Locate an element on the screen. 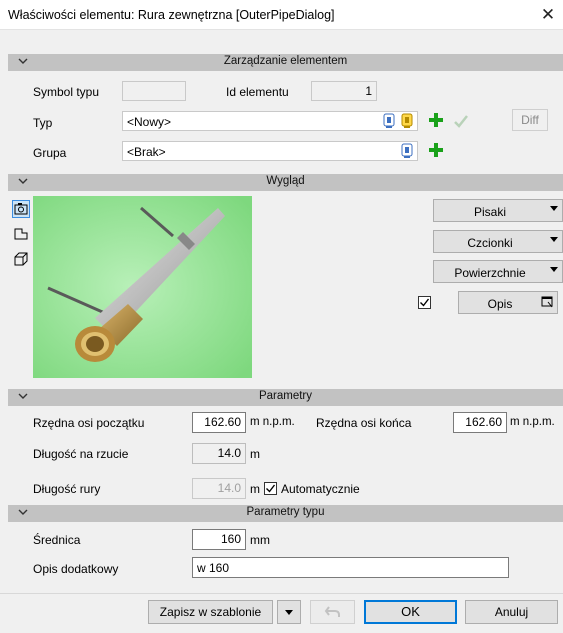 This screenshot has height=633, width=563. pens-dropdown: Pisaki is located at coordinates (498, 210).